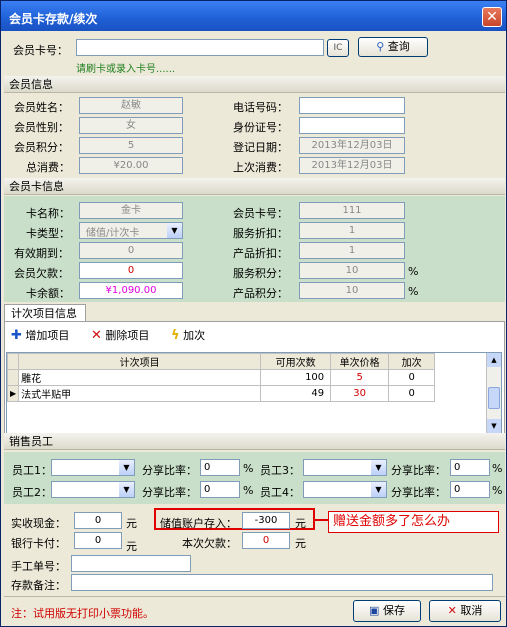  What do you see at coordinates (492, 17) in the screenshot?
I see `close-icon: ✕` at bounding box center [492, 17].